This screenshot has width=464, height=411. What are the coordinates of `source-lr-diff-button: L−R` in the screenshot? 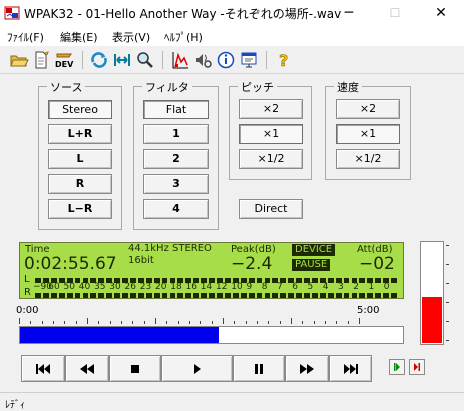 It's located at (80, 209).